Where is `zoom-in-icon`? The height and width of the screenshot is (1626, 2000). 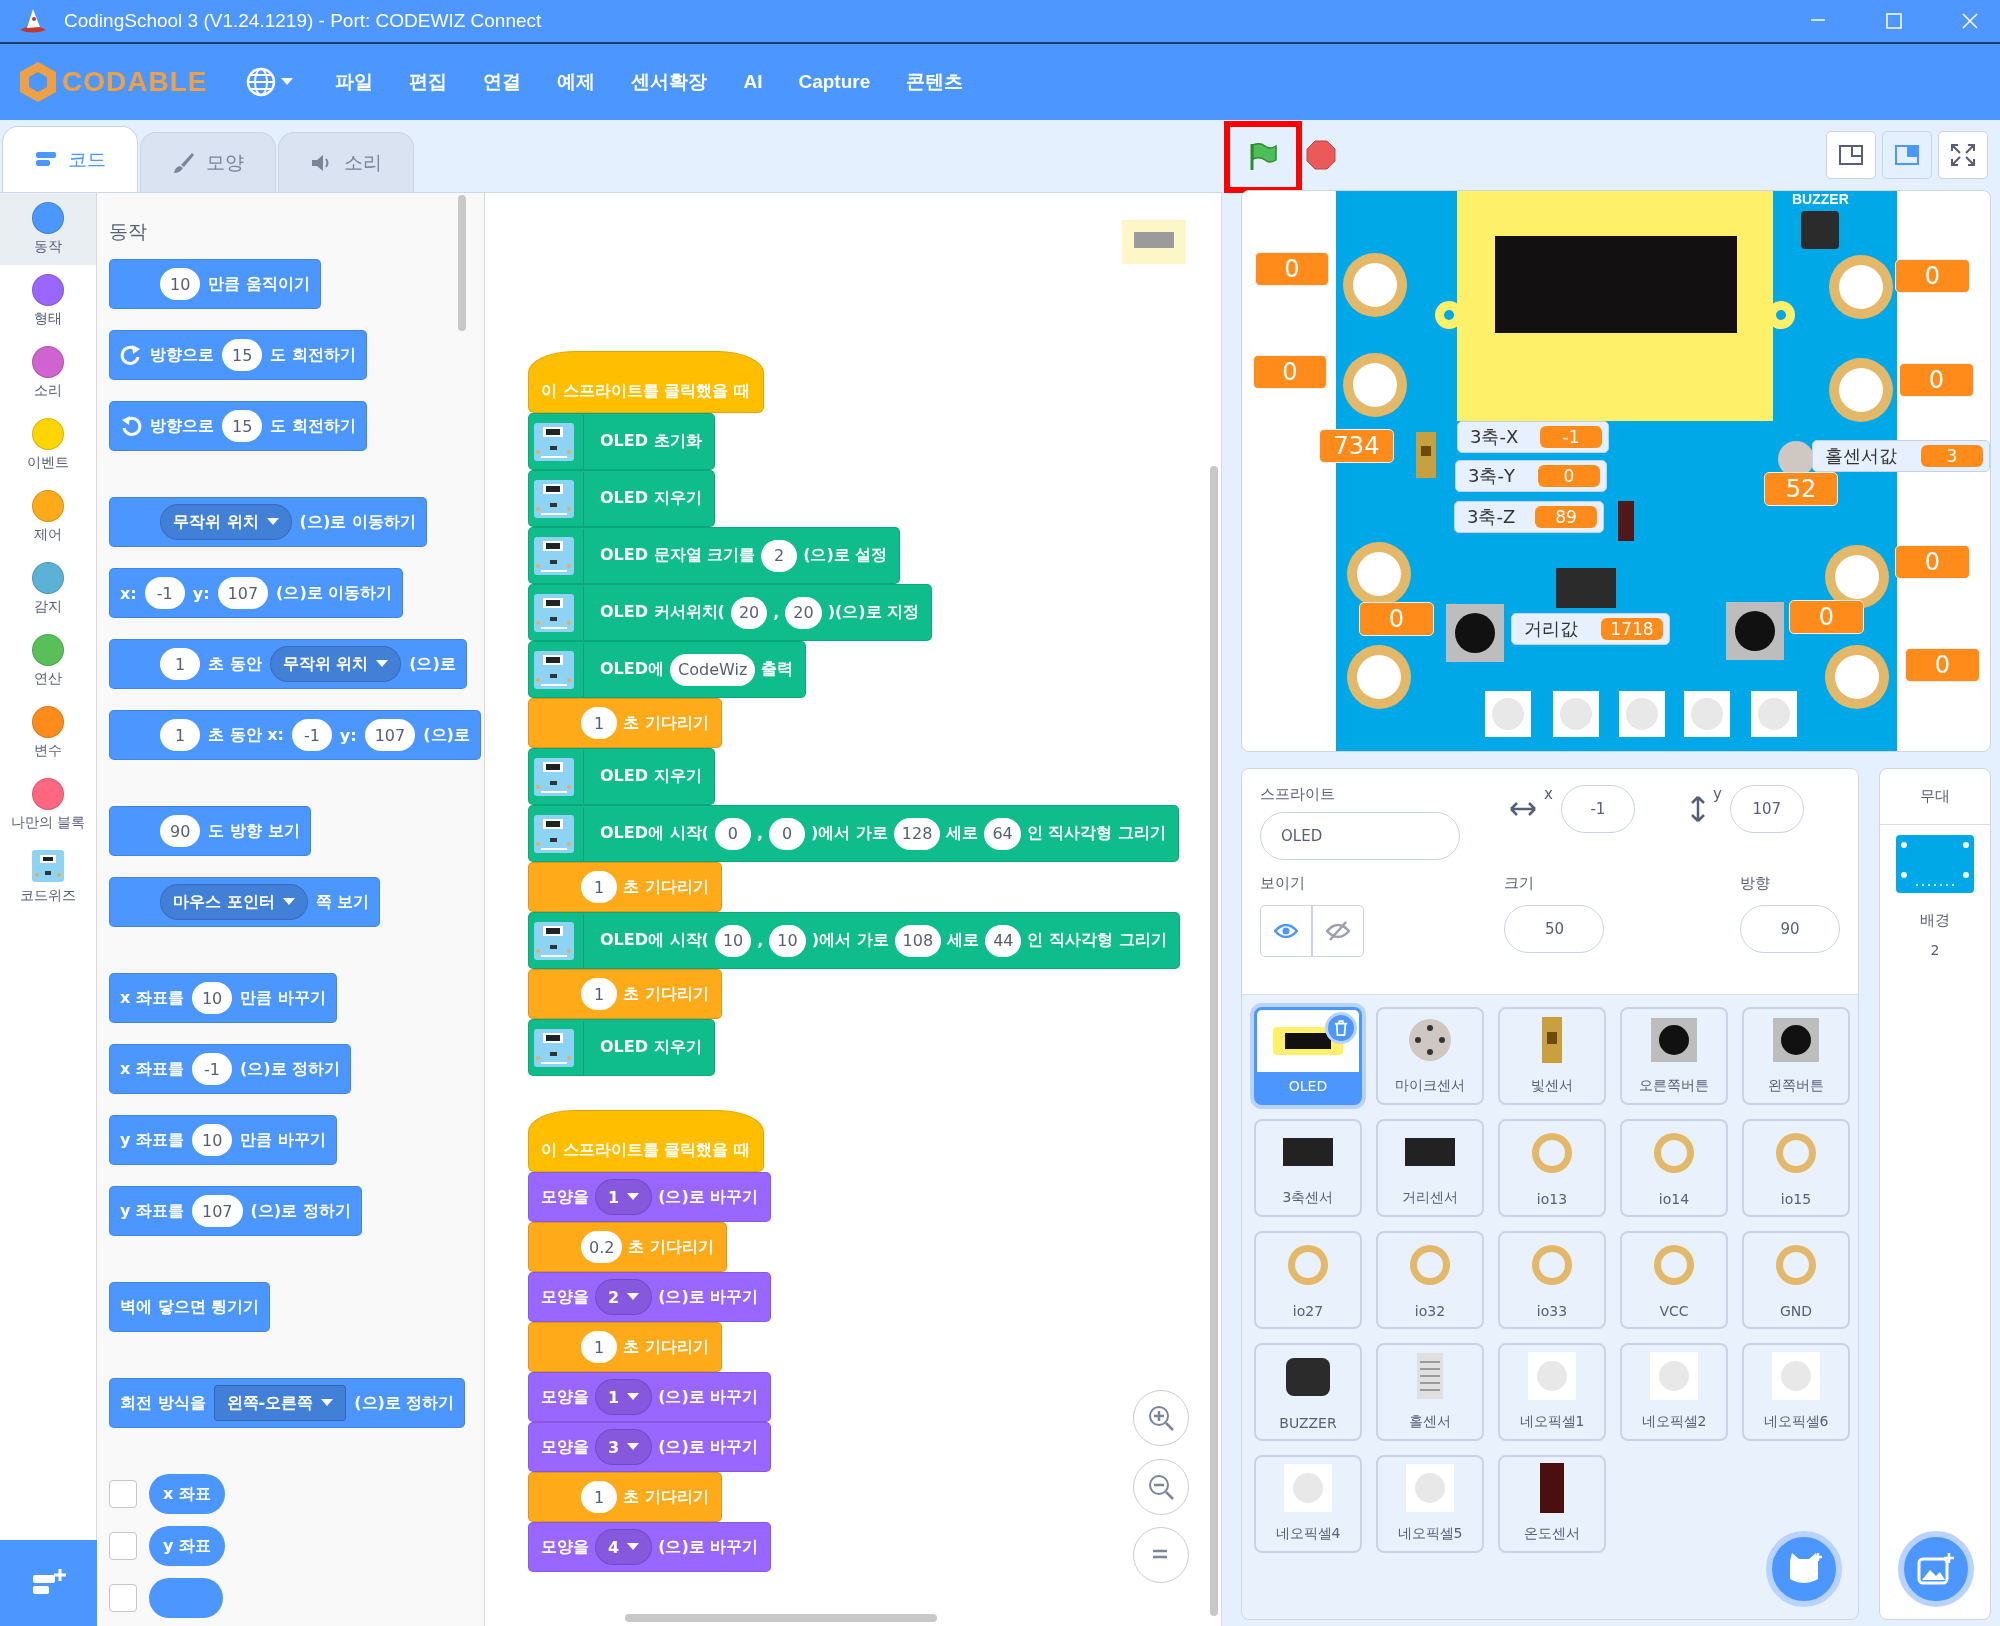
zoom-in-icon is located at coordinates (1161, 1418).